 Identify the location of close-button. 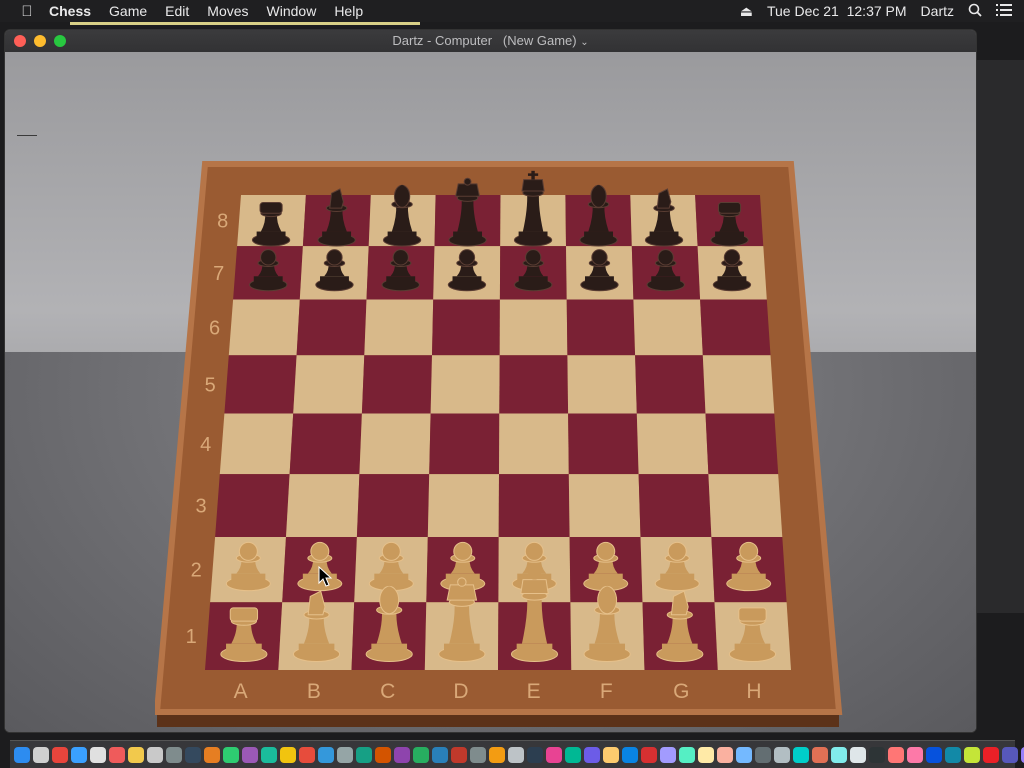
(20, 41).